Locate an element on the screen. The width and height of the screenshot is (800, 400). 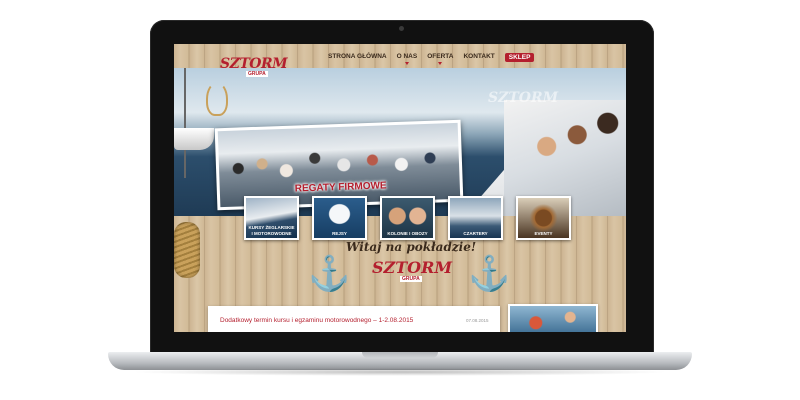
laptop-shadow is located at coordinates (400, 372).